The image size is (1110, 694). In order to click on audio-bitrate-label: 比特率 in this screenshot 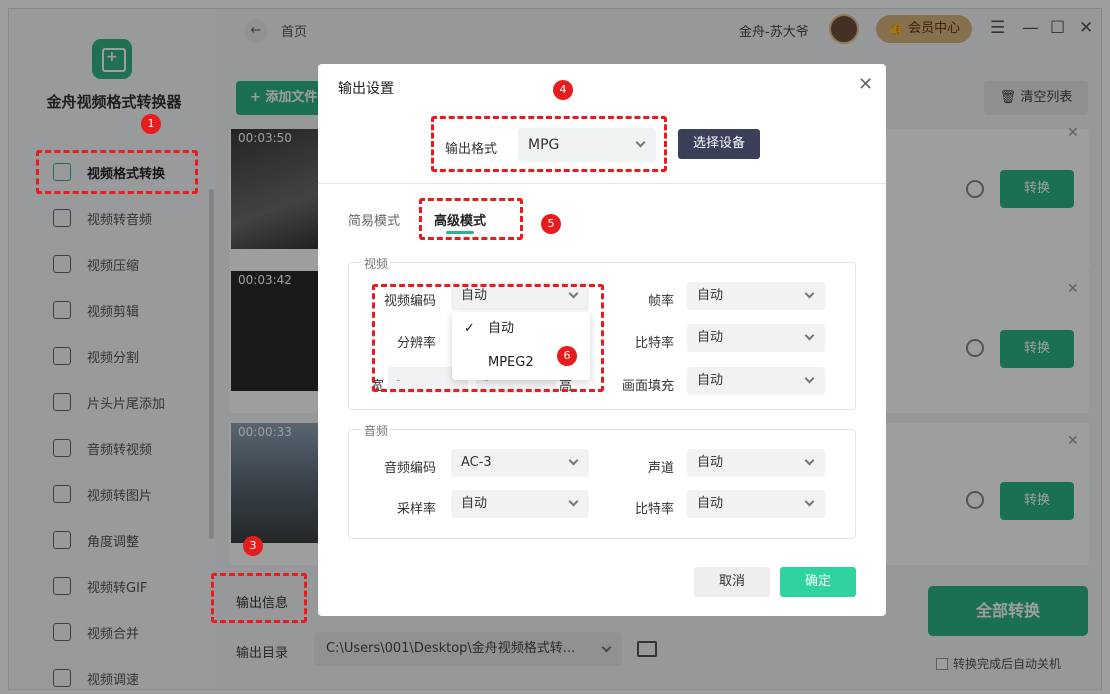, I will do `click(654, 509)`.